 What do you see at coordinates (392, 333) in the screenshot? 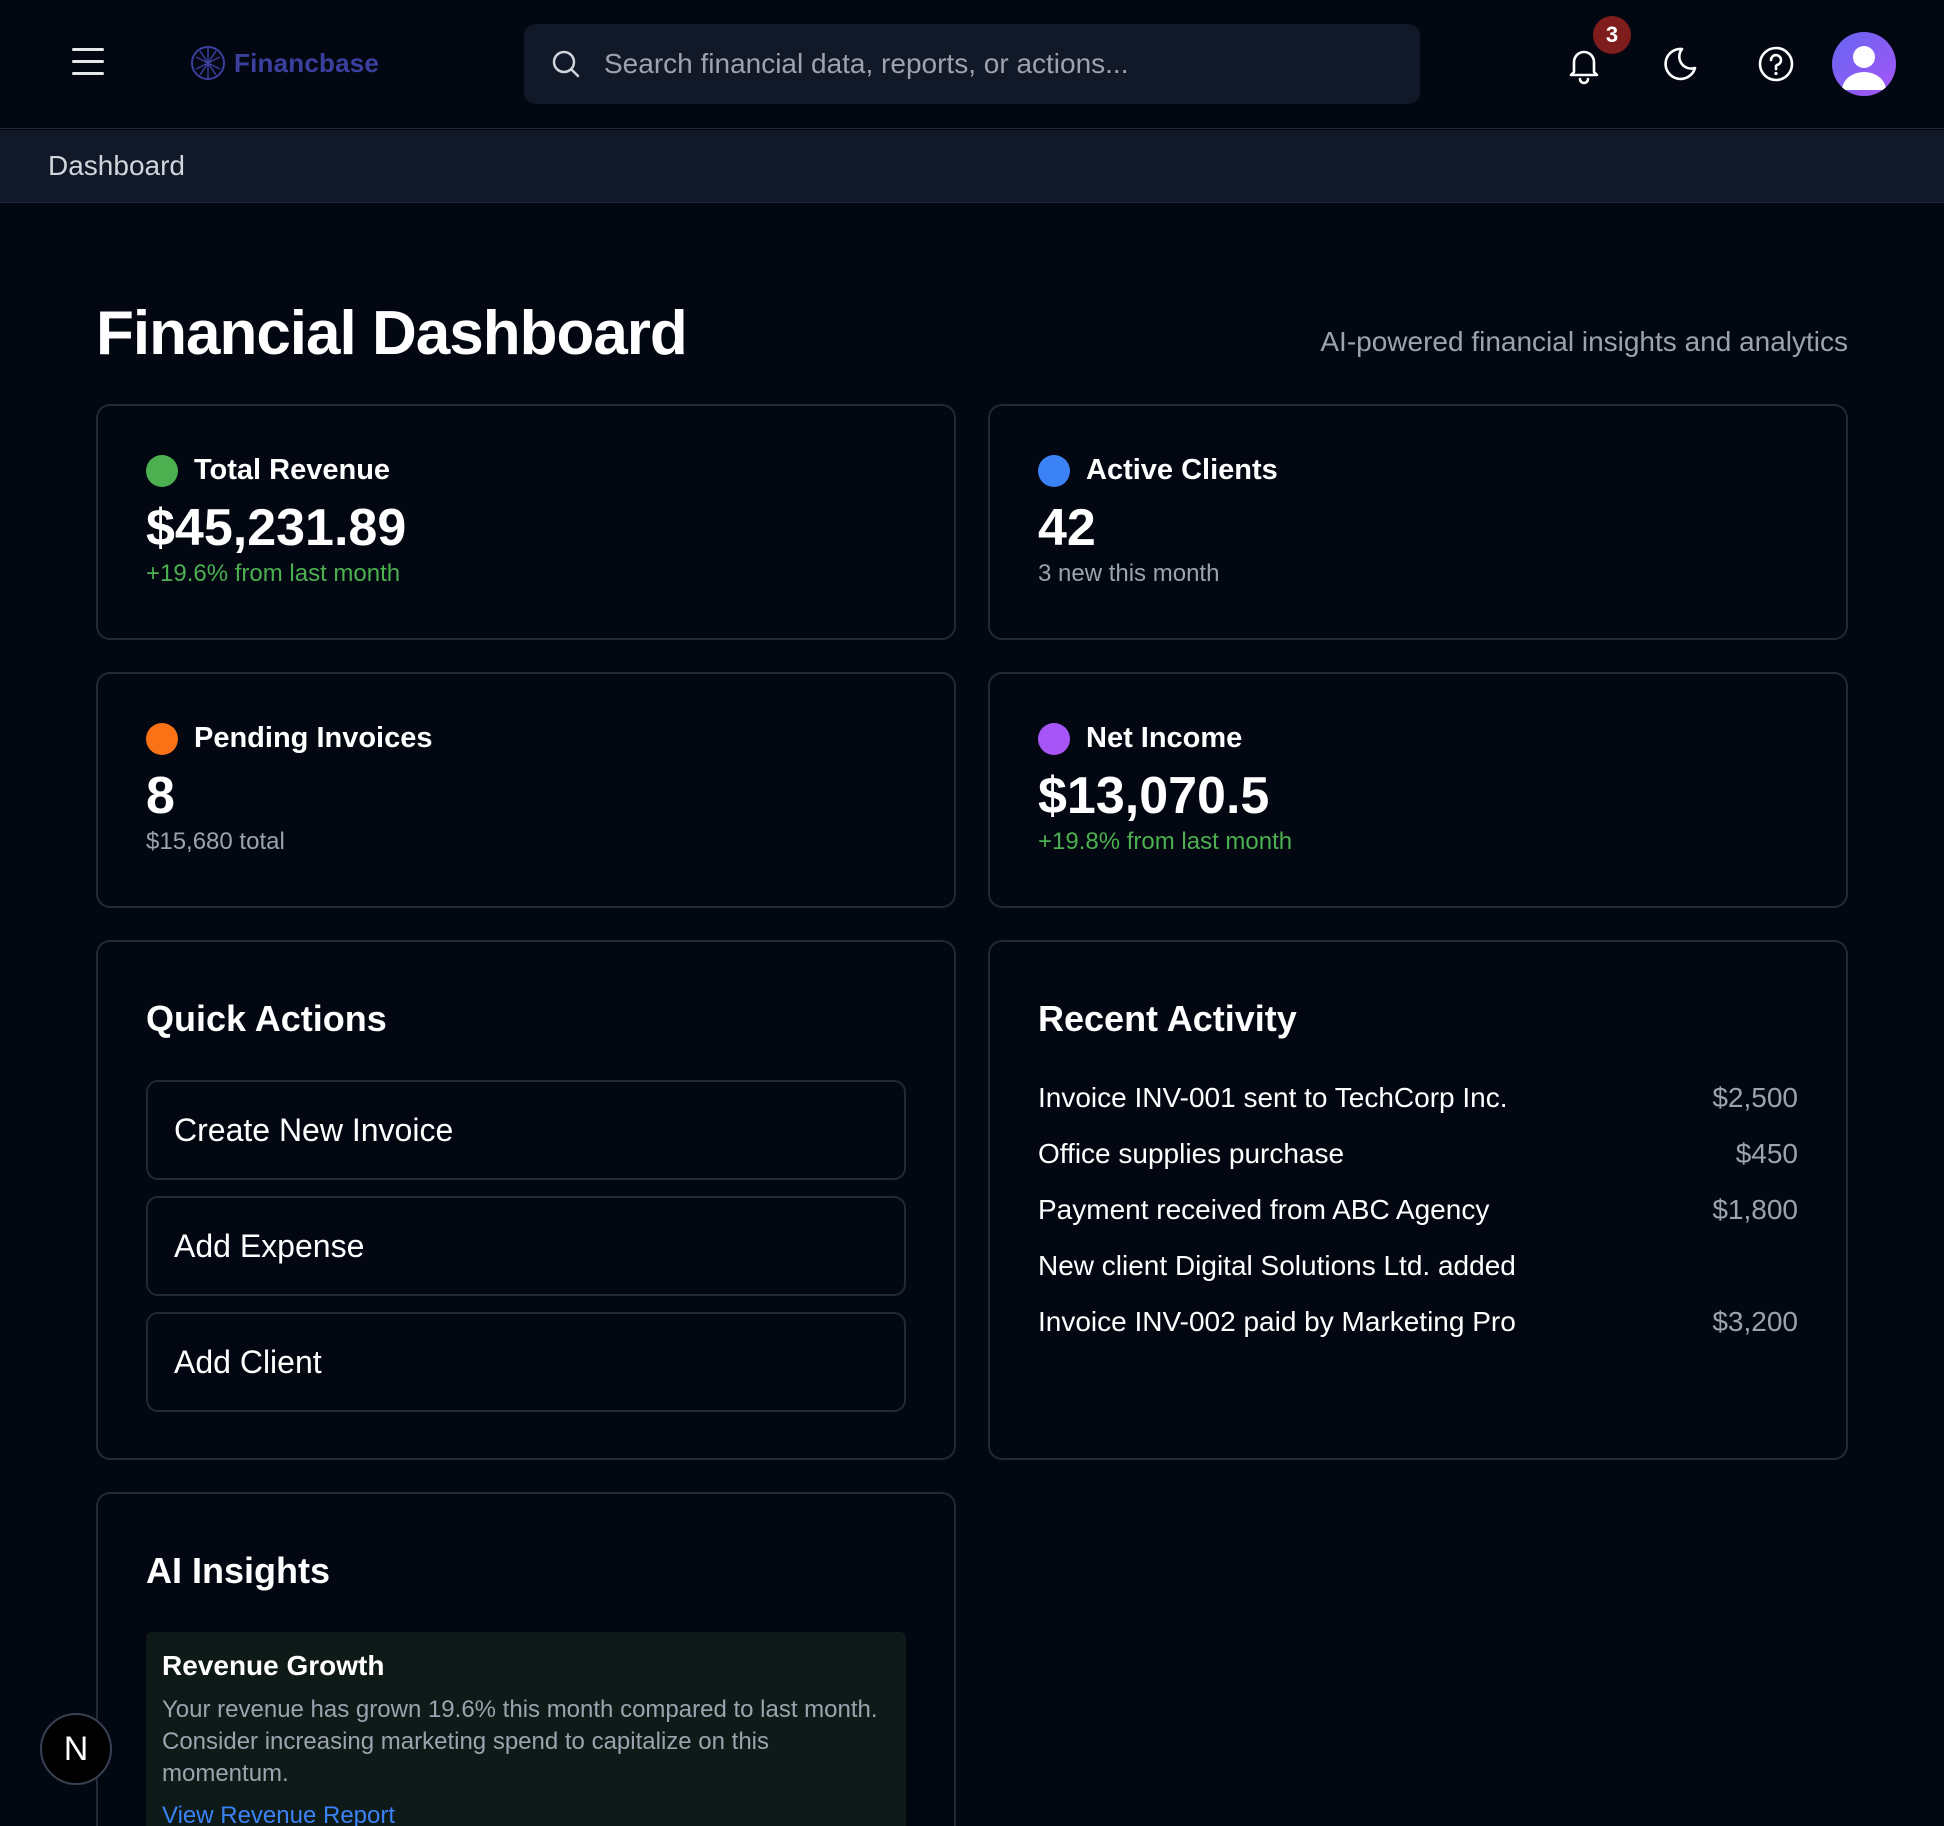
I see `page-title: Financial Dashboard` at bounding box center [392, 333].